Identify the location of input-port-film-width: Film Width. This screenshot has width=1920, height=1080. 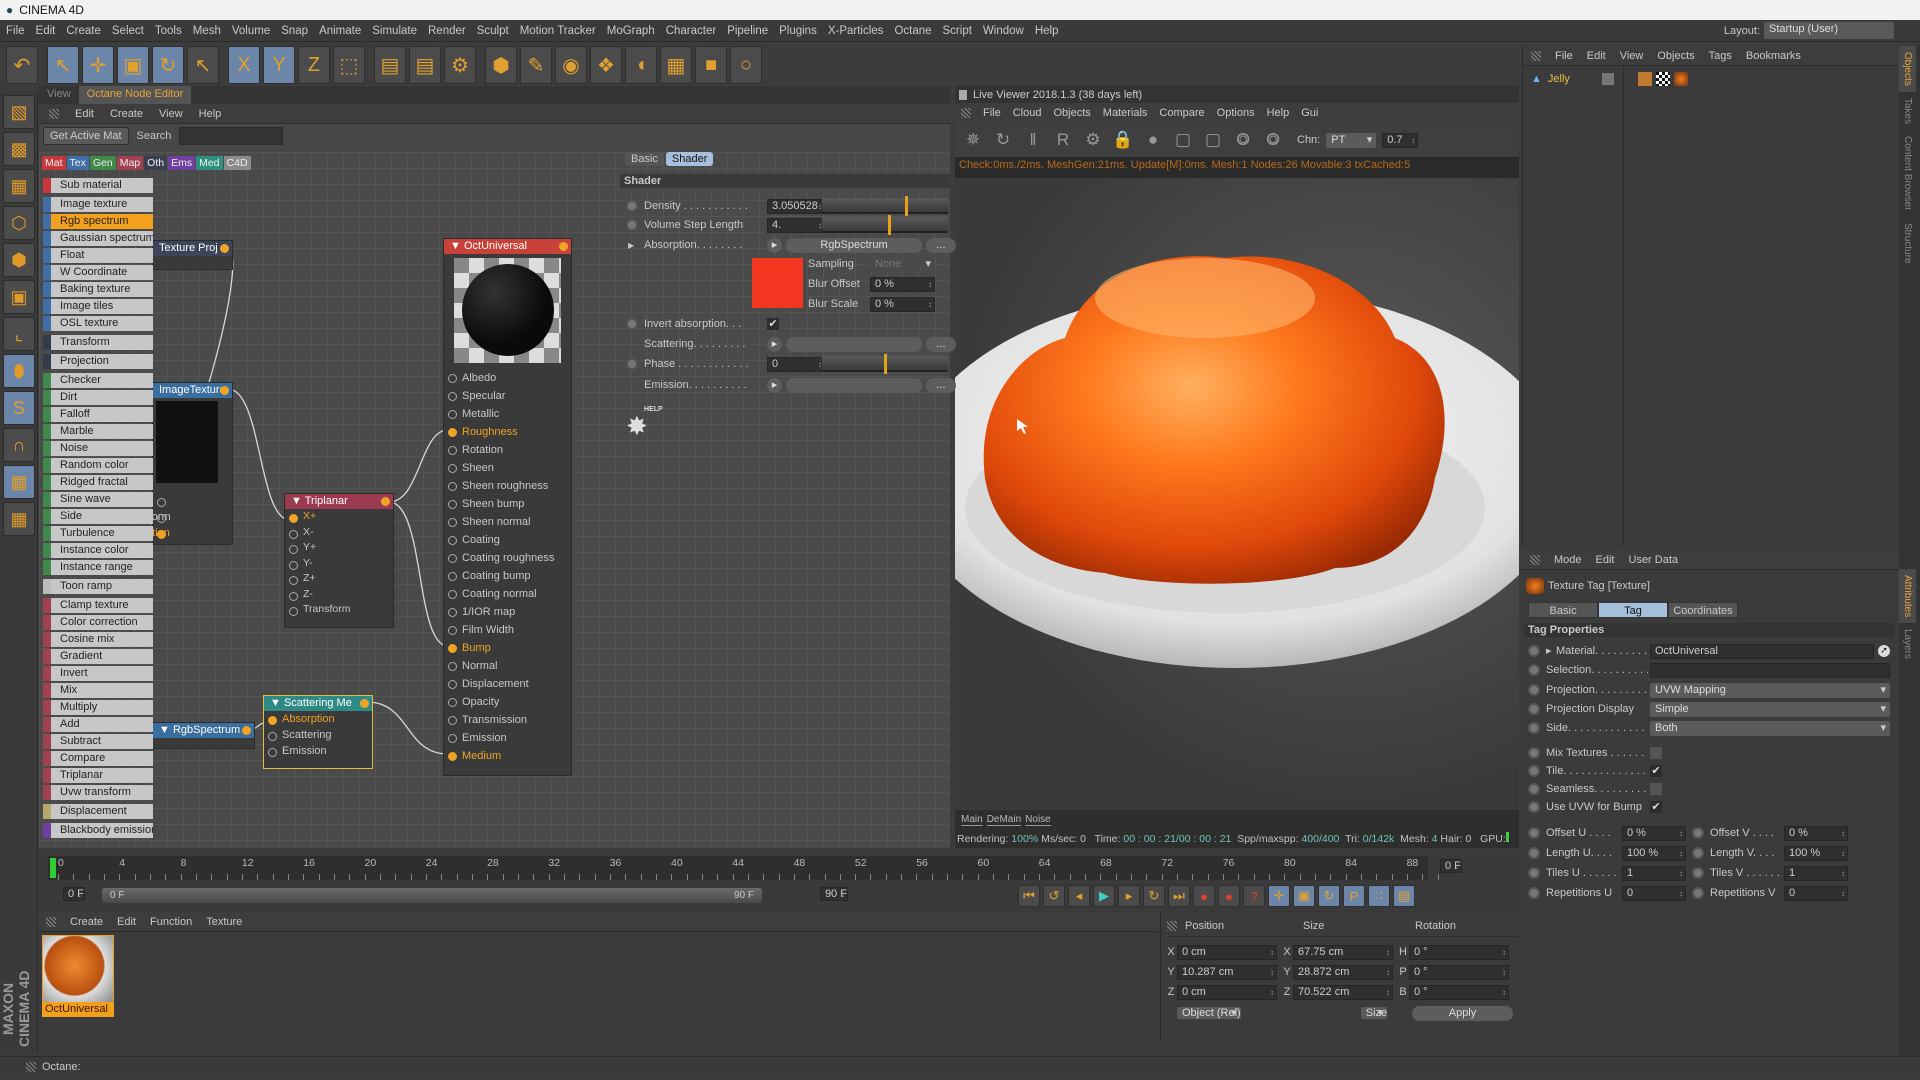
(507, 630).